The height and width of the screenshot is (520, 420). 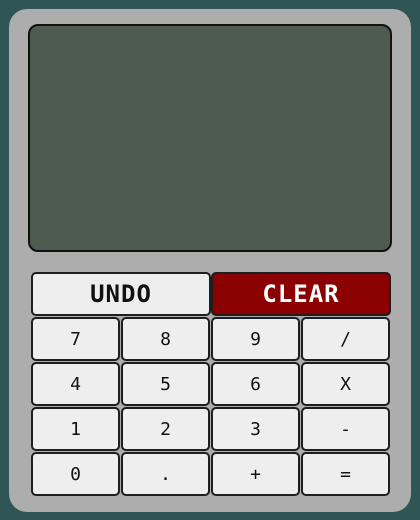 What do you see at coordinates (345, 474) in the screenshot?
I see `equals-button: =` at bounding box center [345, 474].